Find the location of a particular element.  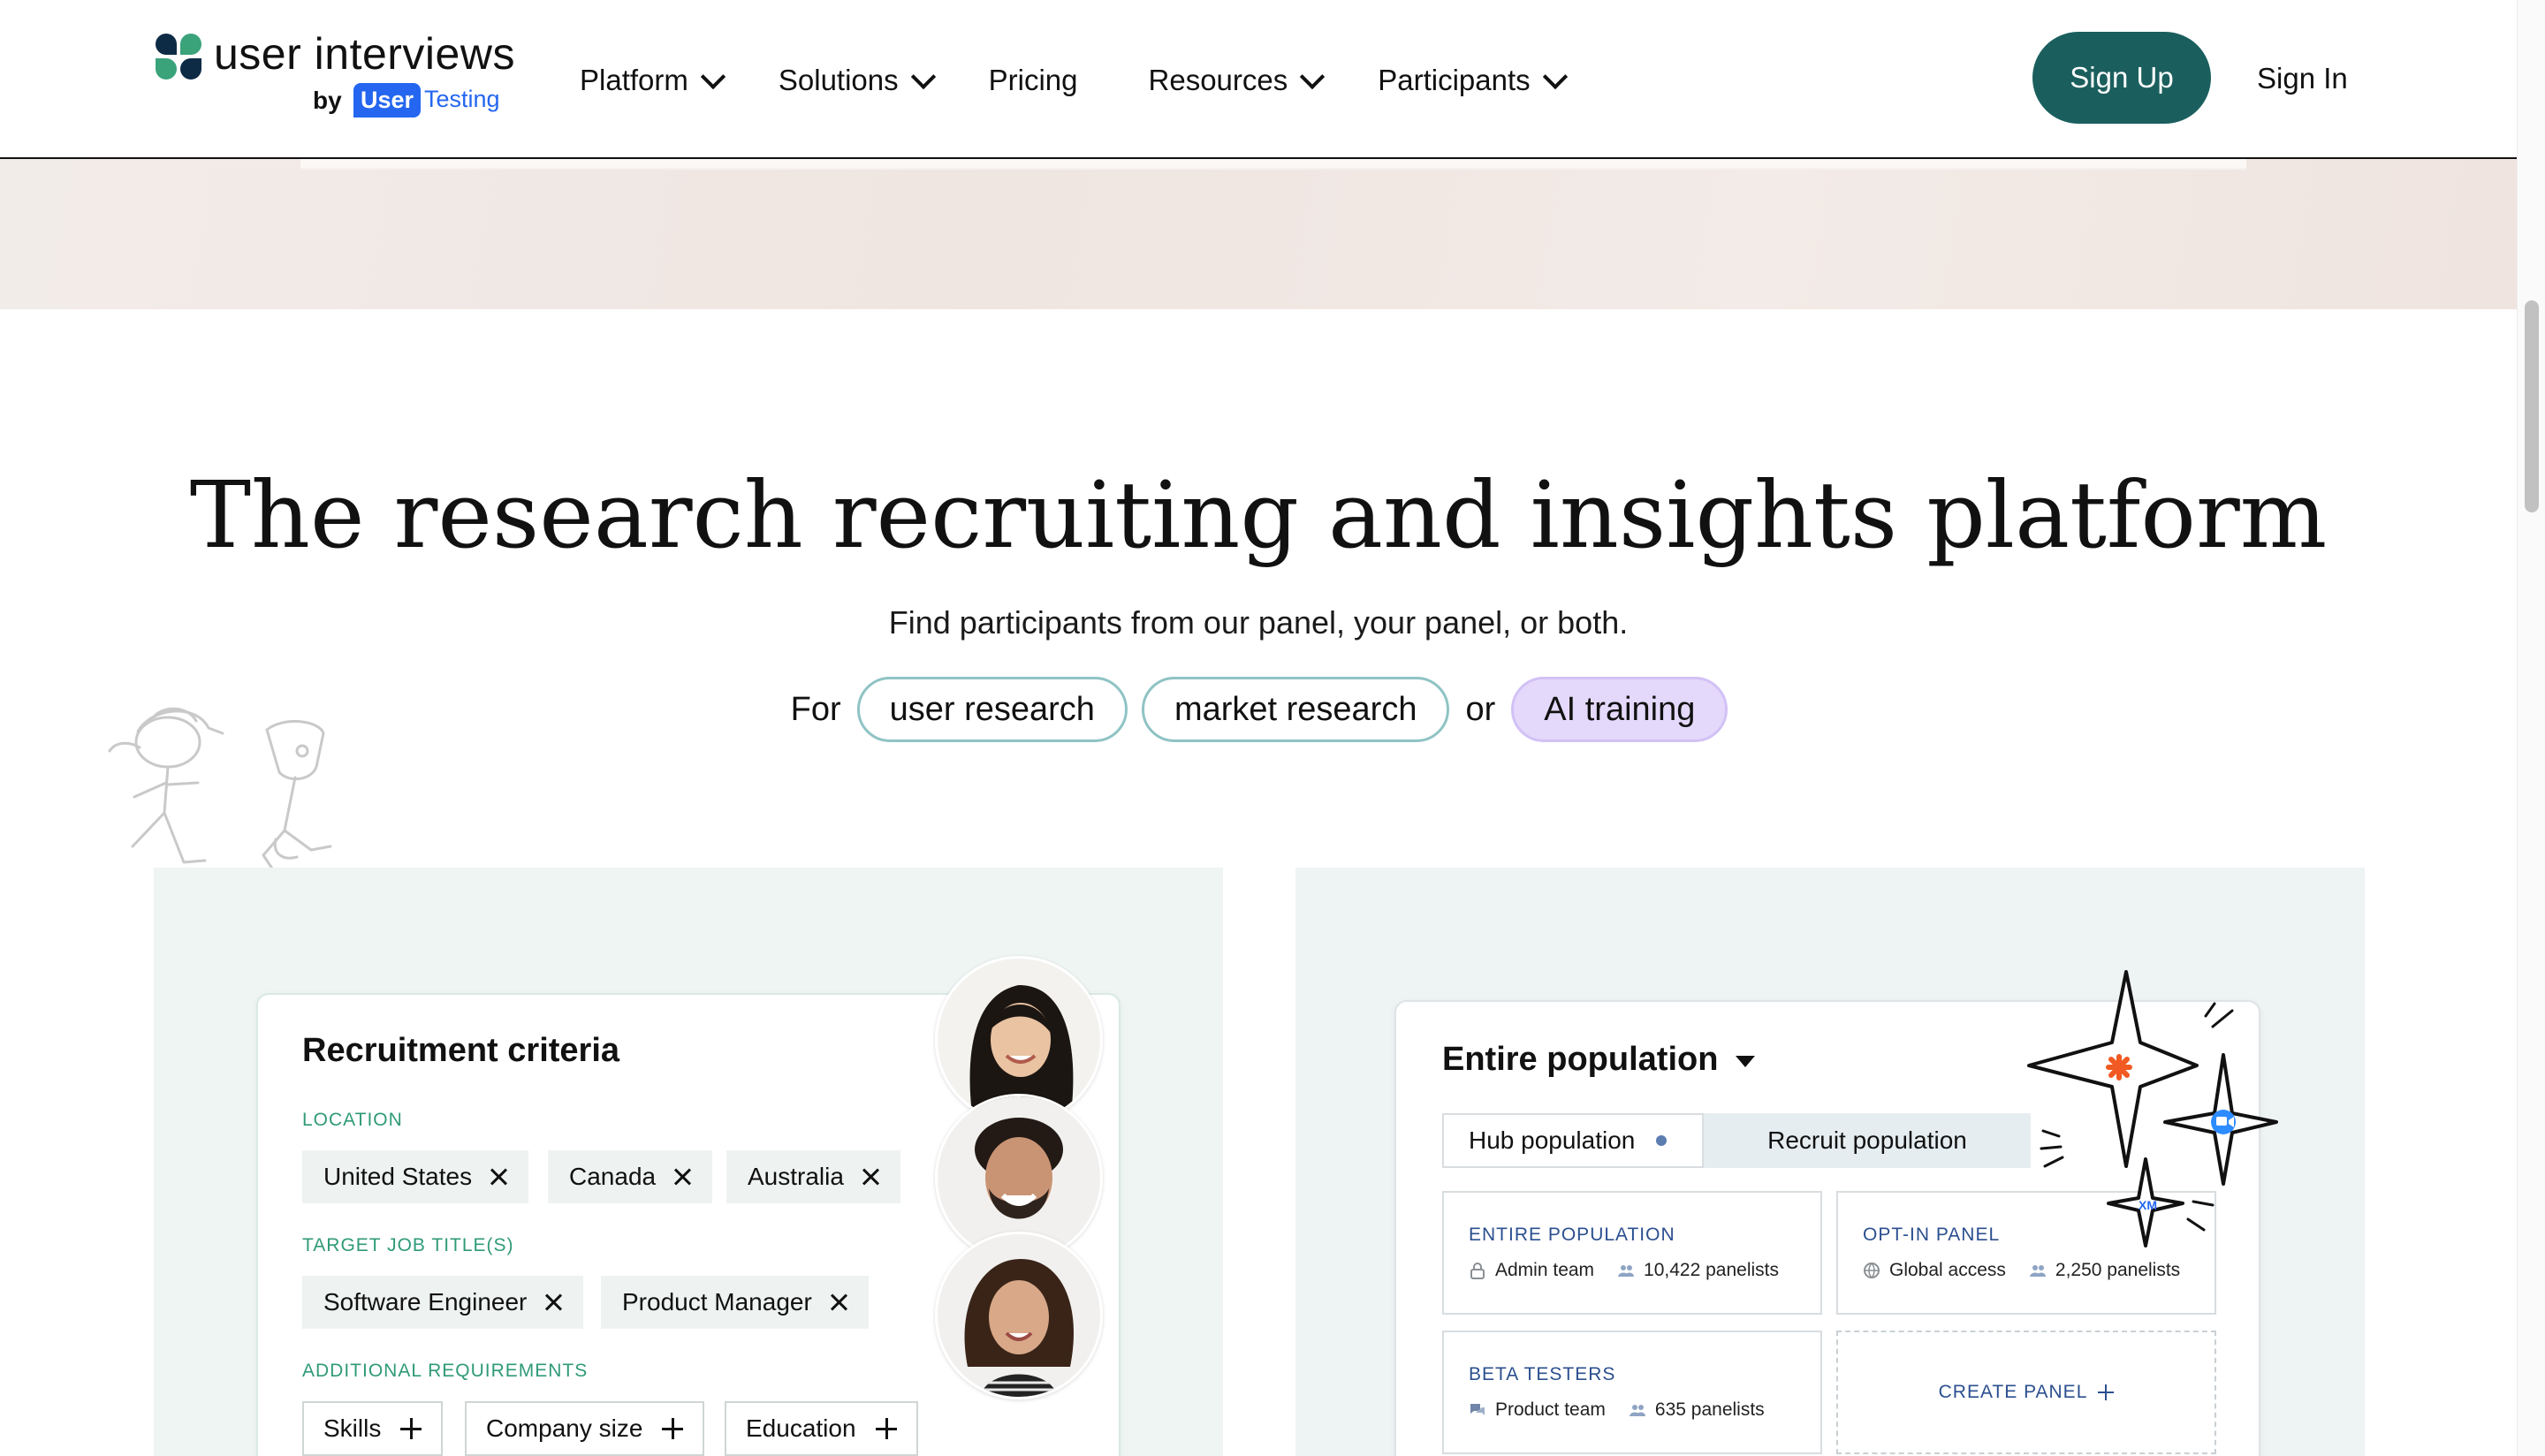

nav-resources: Resources is located at coordinates (1237, 80).